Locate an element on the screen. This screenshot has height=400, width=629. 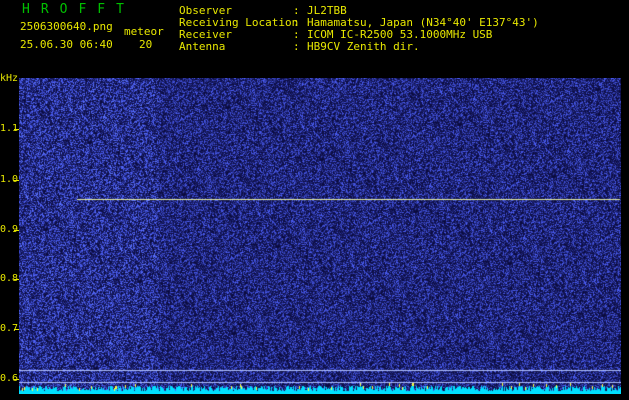
info-colon: : is located at coordinates (296, 46).